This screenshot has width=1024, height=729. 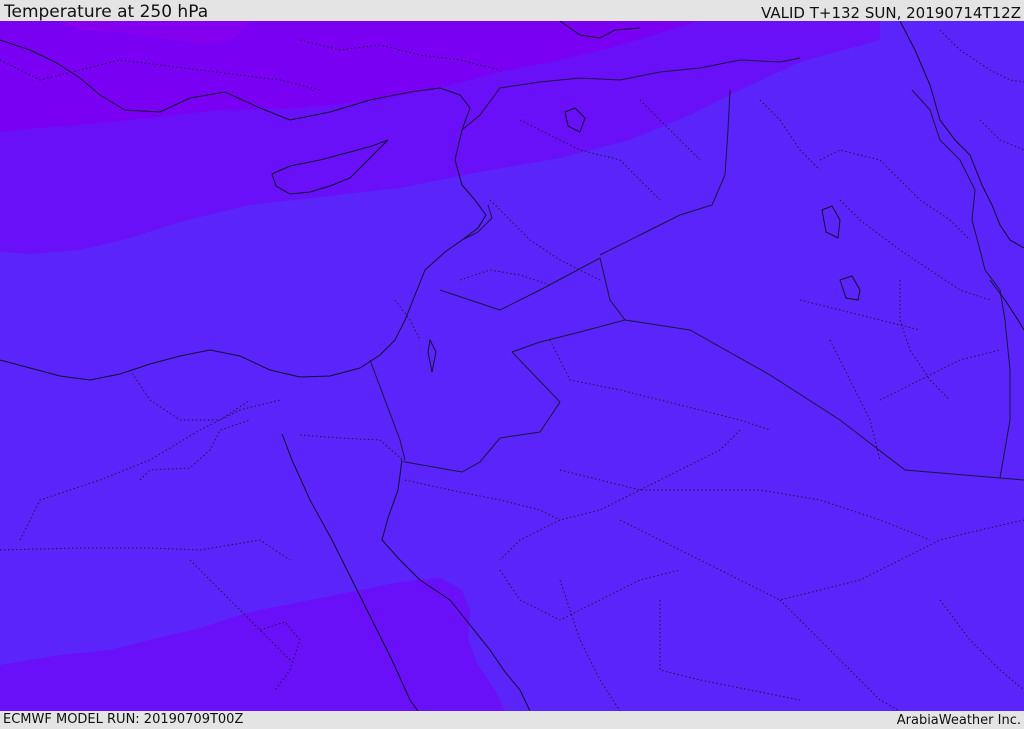 I want to click on model-run-label: ECMWF MODEL RUN: 20190709T00Z, so click(x=123, y=719).